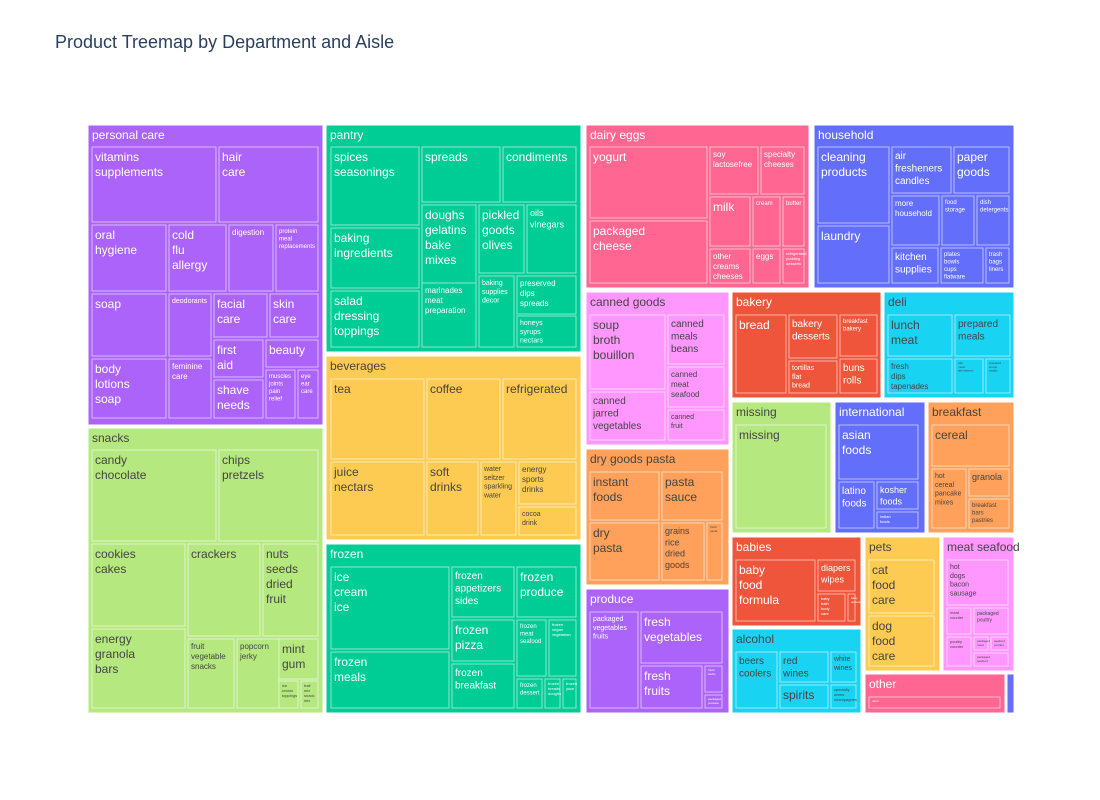 Image resolution: width=1100 pixels, height=800 pixels. I want to click on department-label-snacks: snacks, so click(110, 438).